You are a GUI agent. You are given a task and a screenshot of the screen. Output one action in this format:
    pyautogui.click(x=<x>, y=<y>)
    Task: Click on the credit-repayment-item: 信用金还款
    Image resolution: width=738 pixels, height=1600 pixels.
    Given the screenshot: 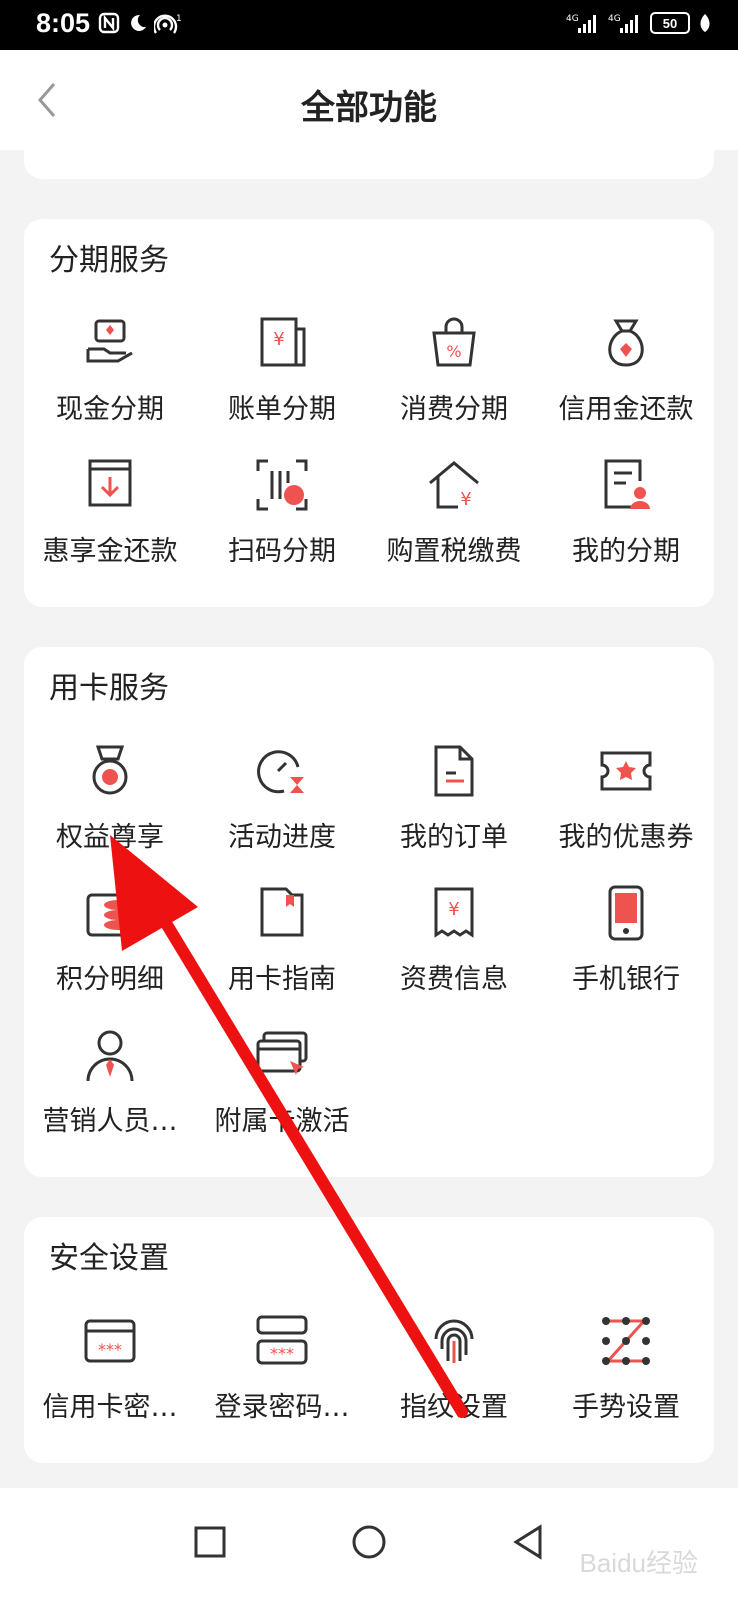 What is the action you would take?
    pyautogui.click(x=626, y=370)
    